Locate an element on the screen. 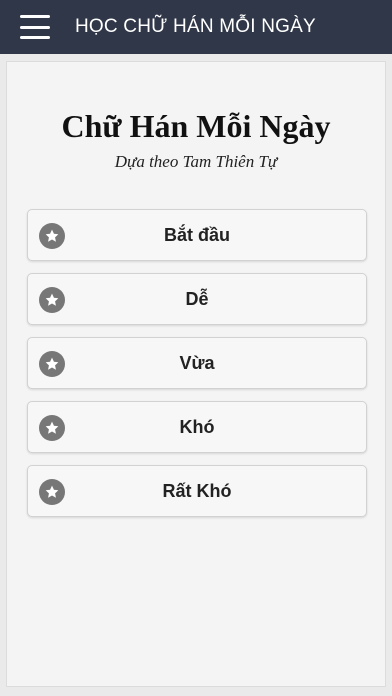 The height and width of the screenshot is (696, 392). level-label: Rất Khó is located at coordinates (197, 491).